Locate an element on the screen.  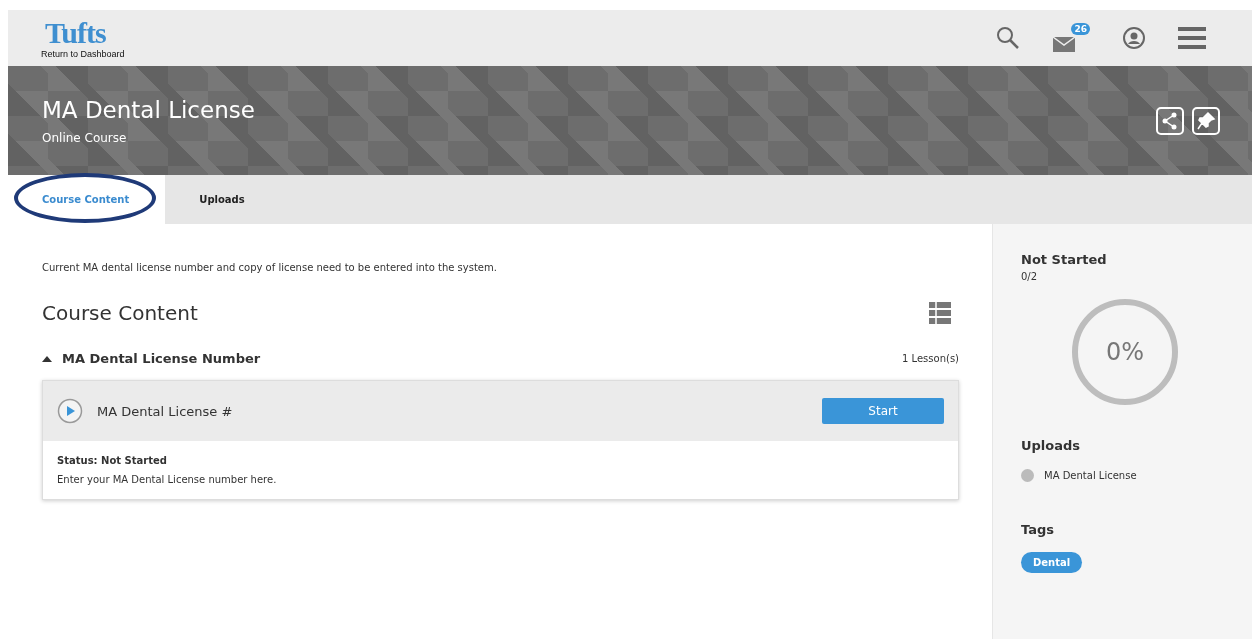
pin-icon is located at coordinates (1206, 120).